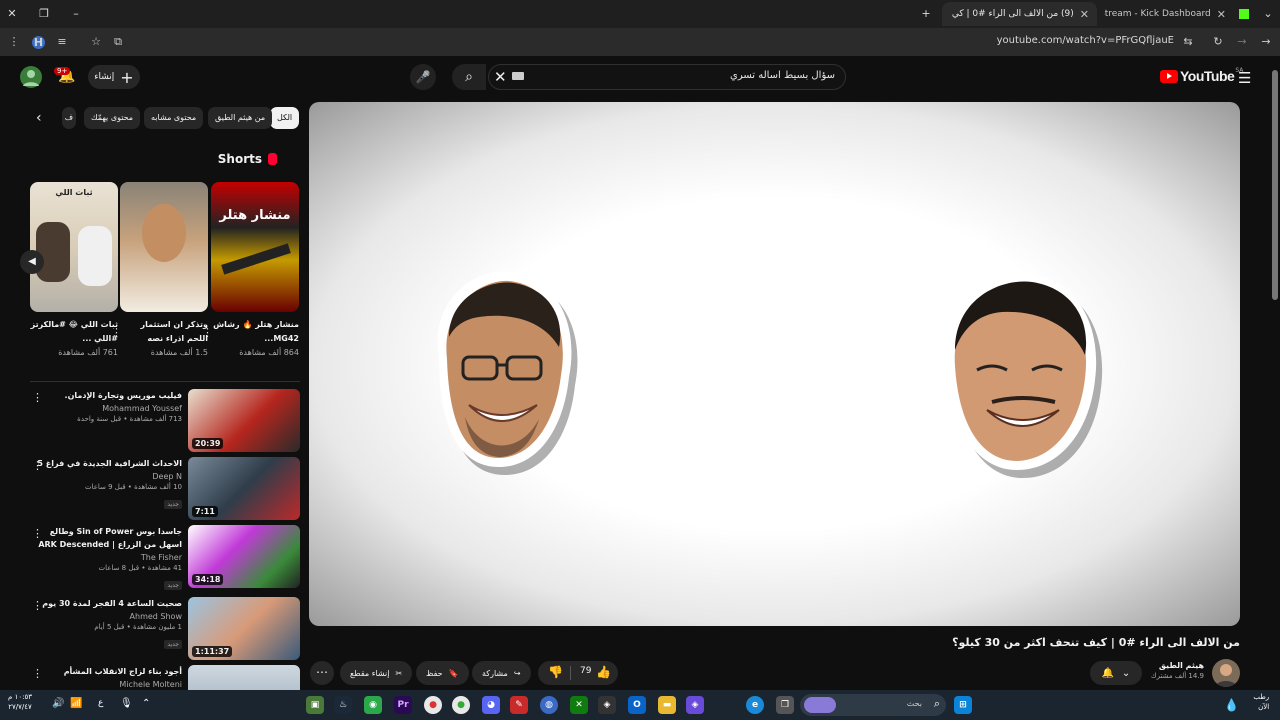 The height and width of the screenshot is (720, 1280). I want to click on app-tool-icon: ✎, so click(519, 705).